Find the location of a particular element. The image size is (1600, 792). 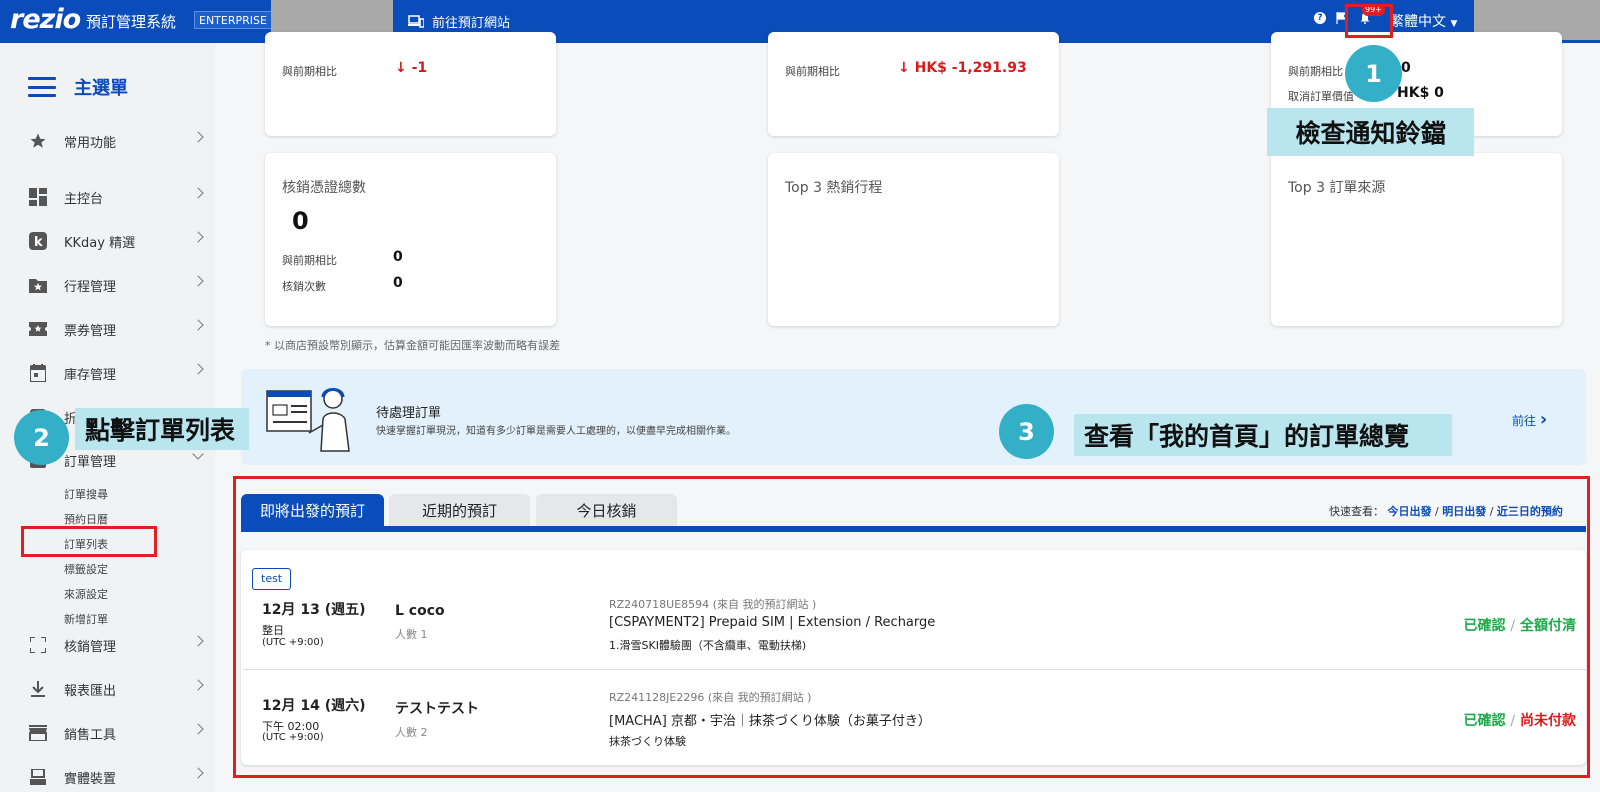

calendar-icon is located at coordinates (38, 373).